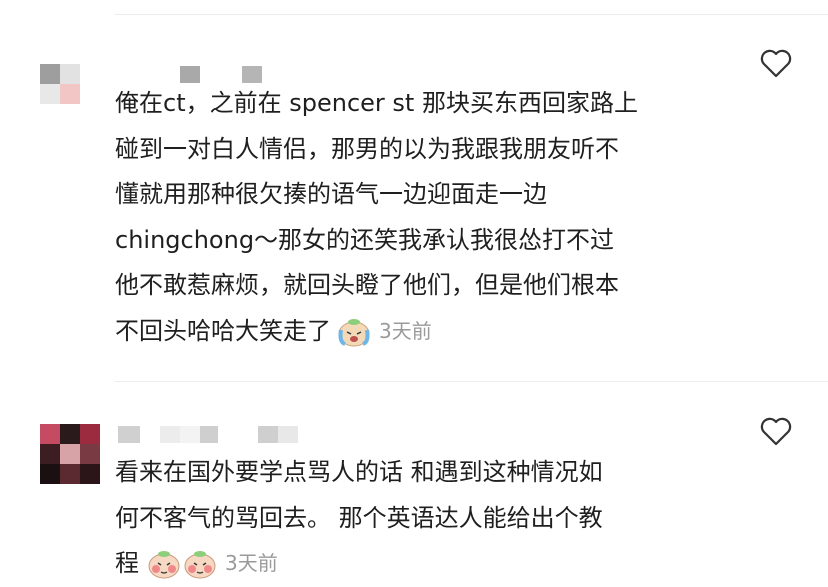 The image size is (828, 587). I want to click on comment-line: 懂就用那种很欠揍的语气一边迎面走一边, so click(331, 194).